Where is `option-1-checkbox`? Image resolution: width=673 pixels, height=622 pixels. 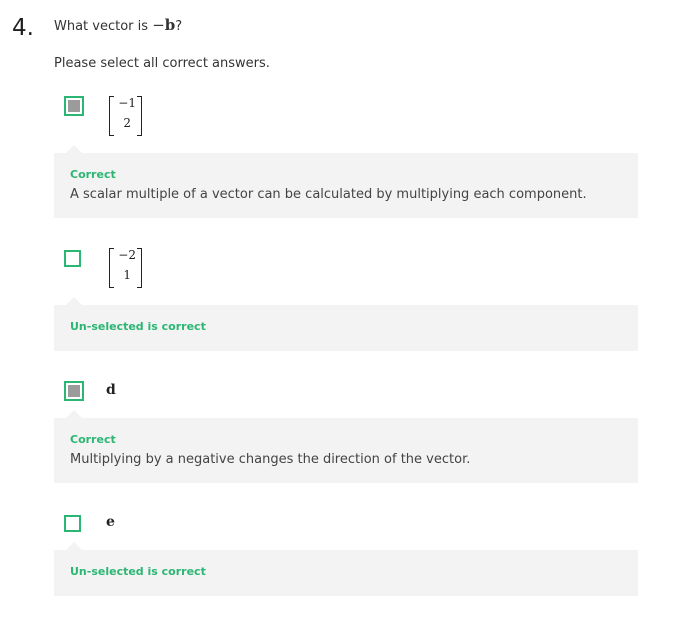
option-1-checkbox is located at coordinates (74, 106).